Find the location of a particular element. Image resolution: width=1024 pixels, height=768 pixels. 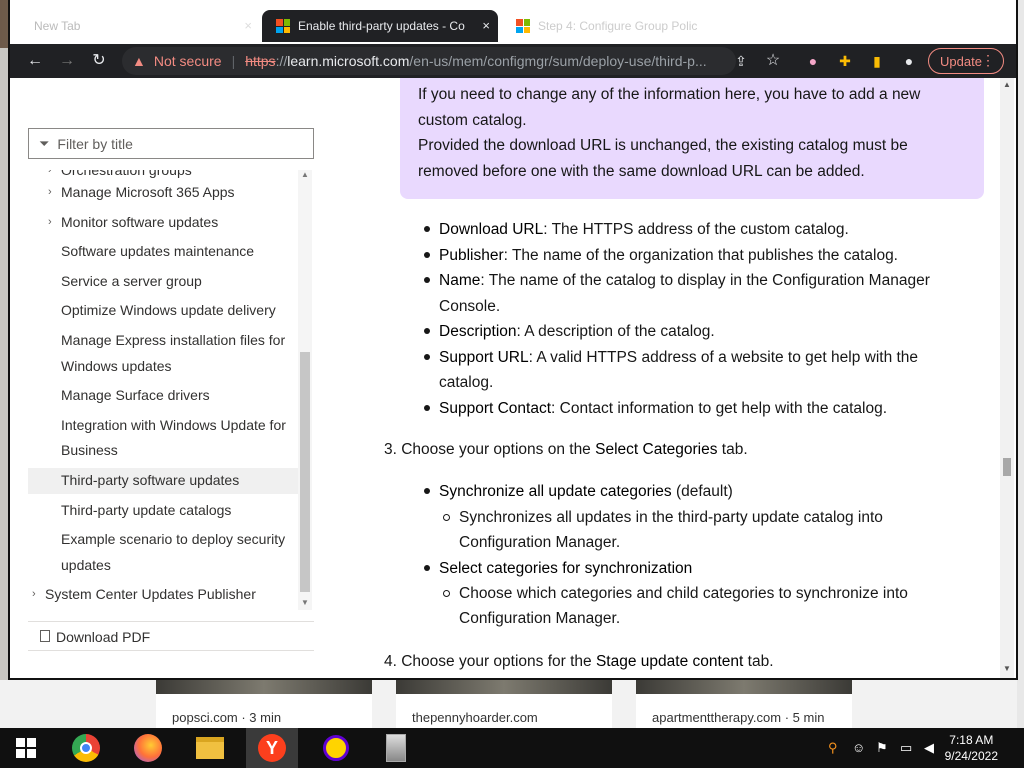

url-host: learn.microsoft.com is located at coordinates (348, 61).